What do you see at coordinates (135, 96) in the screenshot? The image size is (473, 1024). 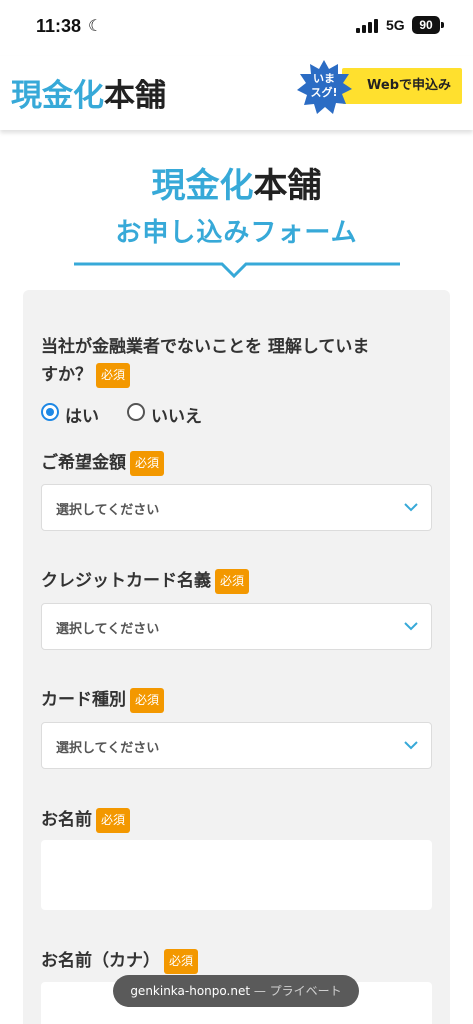 I see `logo-dark-text: 本舗` at bounding box center [135, 96].